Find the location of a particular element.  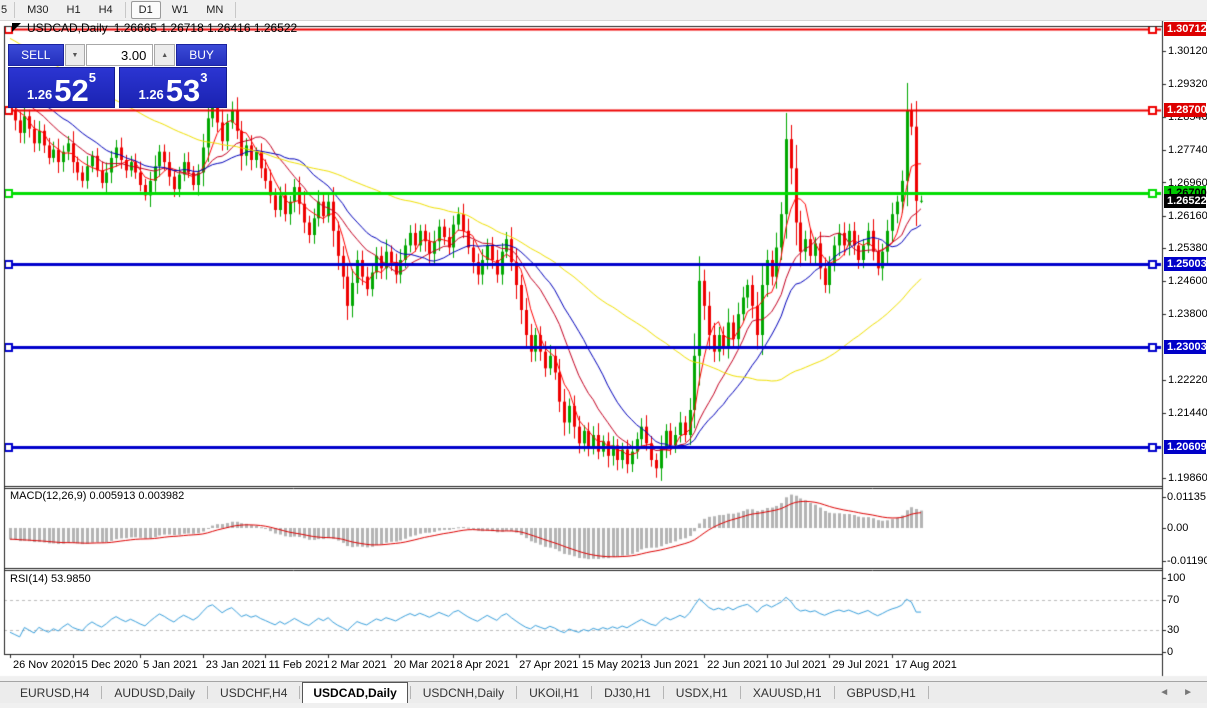

chart-tab-audusd: AUDUSD,Daily is located at coordinates (154, 692).